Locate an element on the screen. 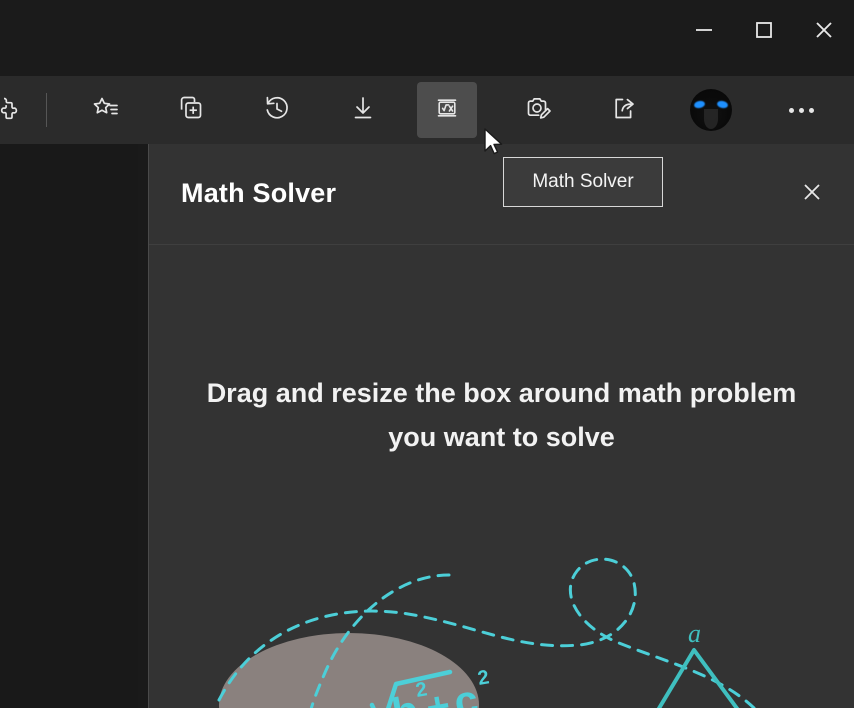  triangle-label-a: a is located at coordinates (694, 633).